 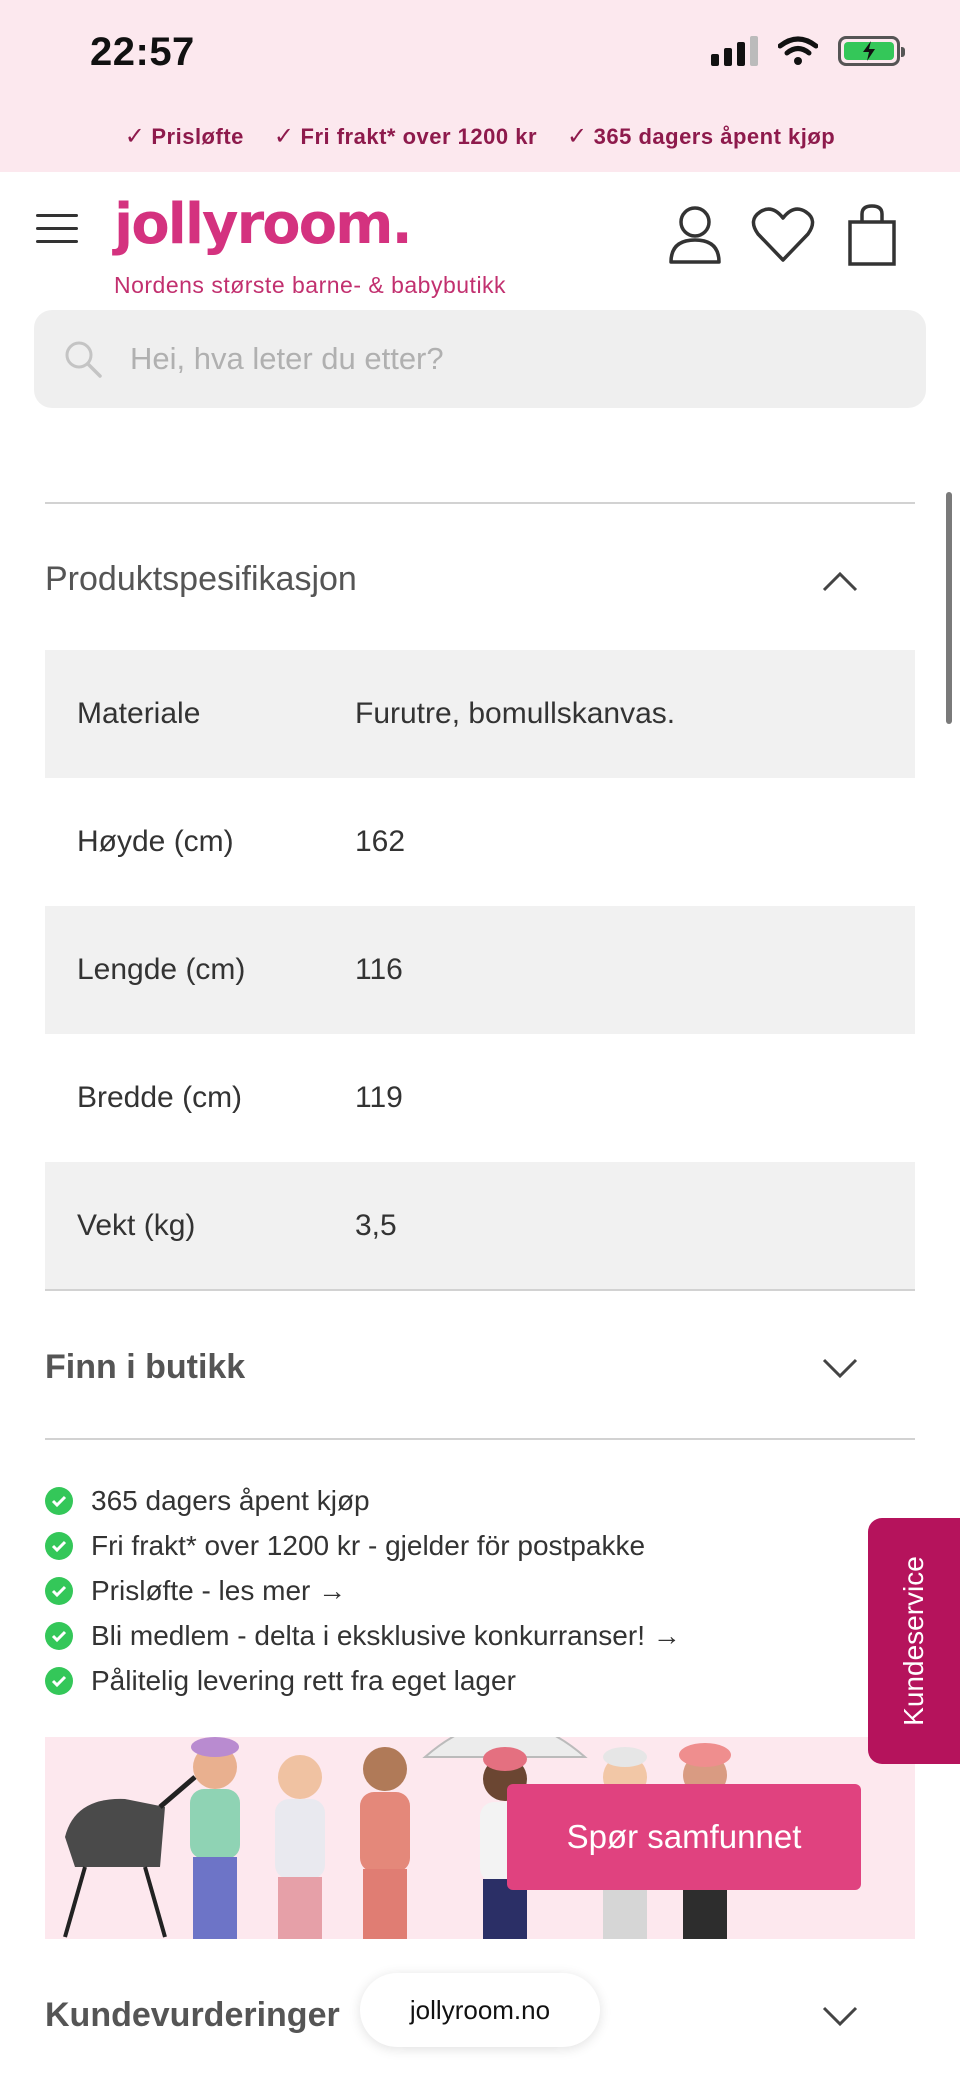 I want to click on promo-item: ✓ 365 dagers åpent kjøp, so click(x=701, y=136).